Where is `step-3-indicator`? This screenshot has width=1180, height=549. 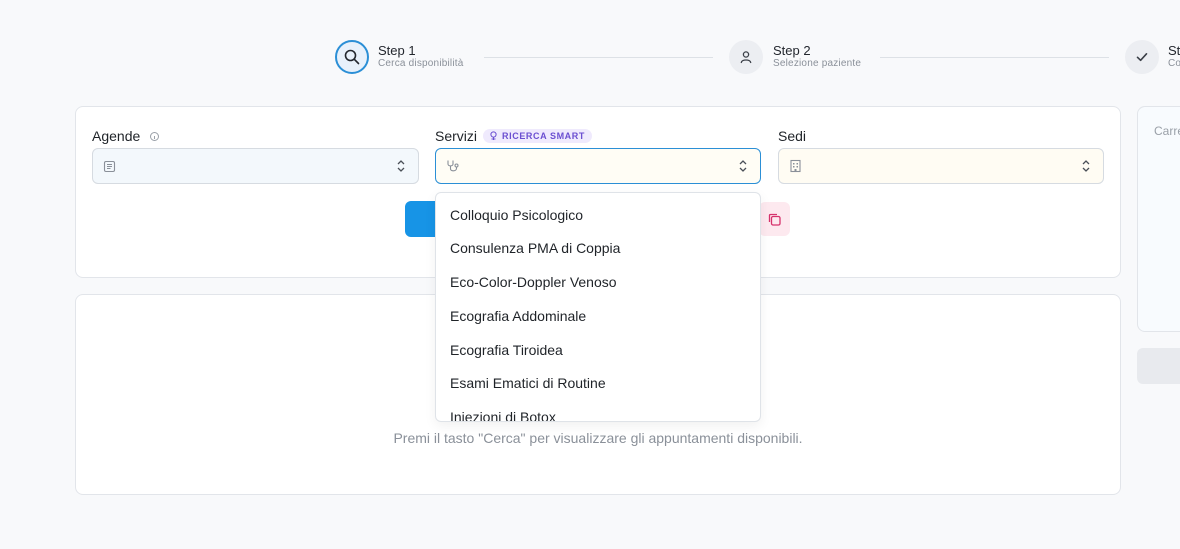 step-3-indicator is located at coordinates (1142, 57).